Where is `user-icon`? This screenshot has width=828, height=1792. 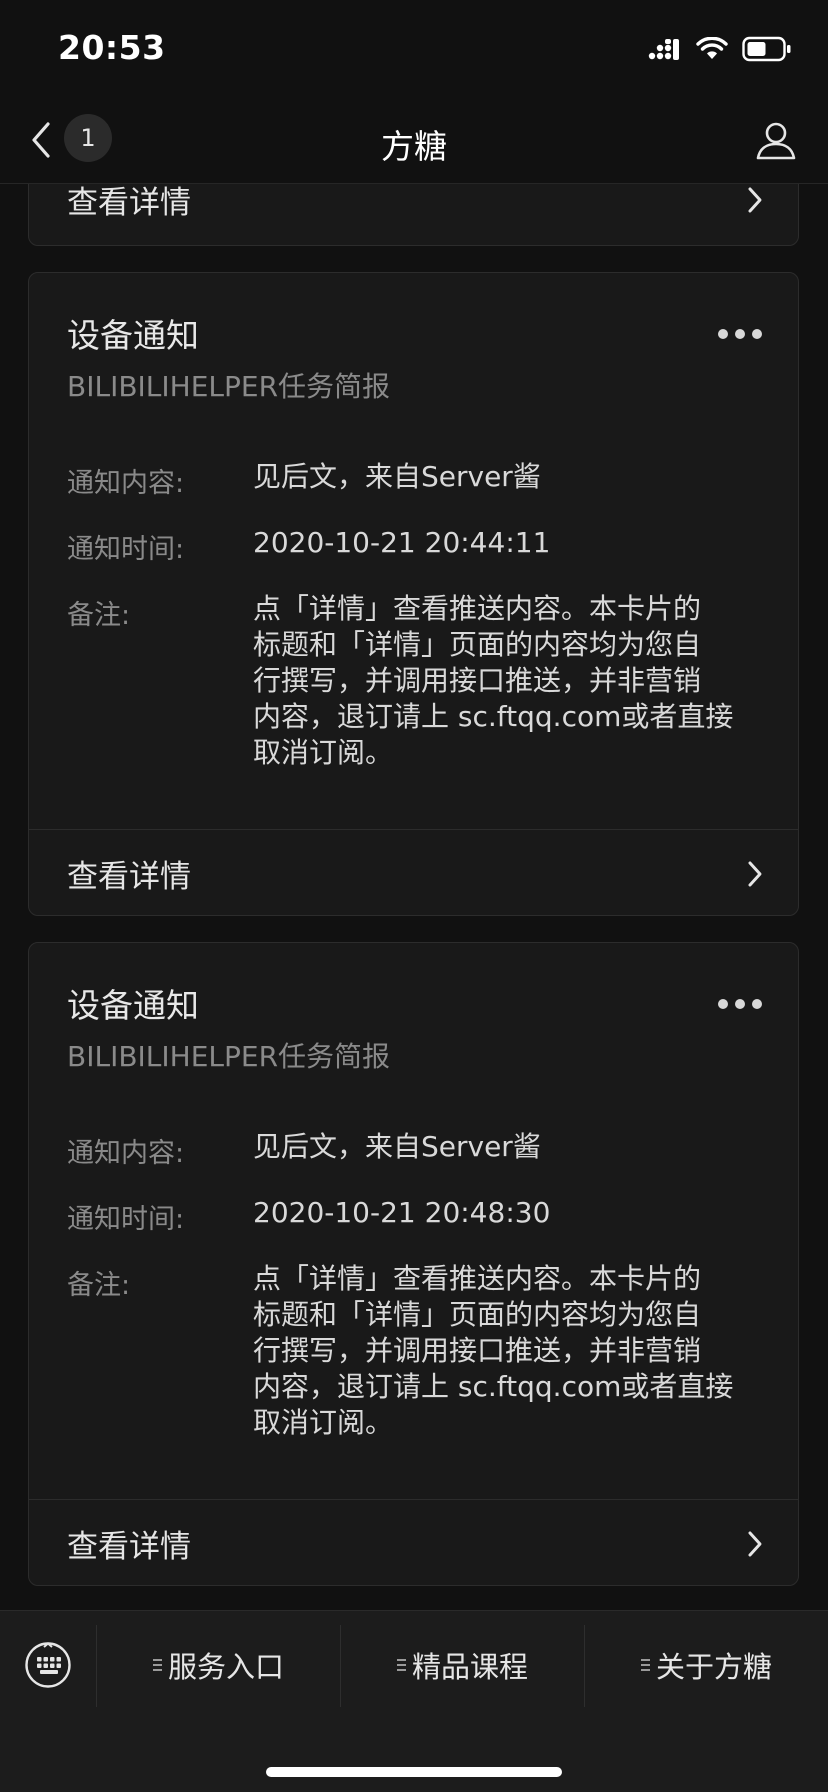
user-icon is located at coordinates (776, 140).